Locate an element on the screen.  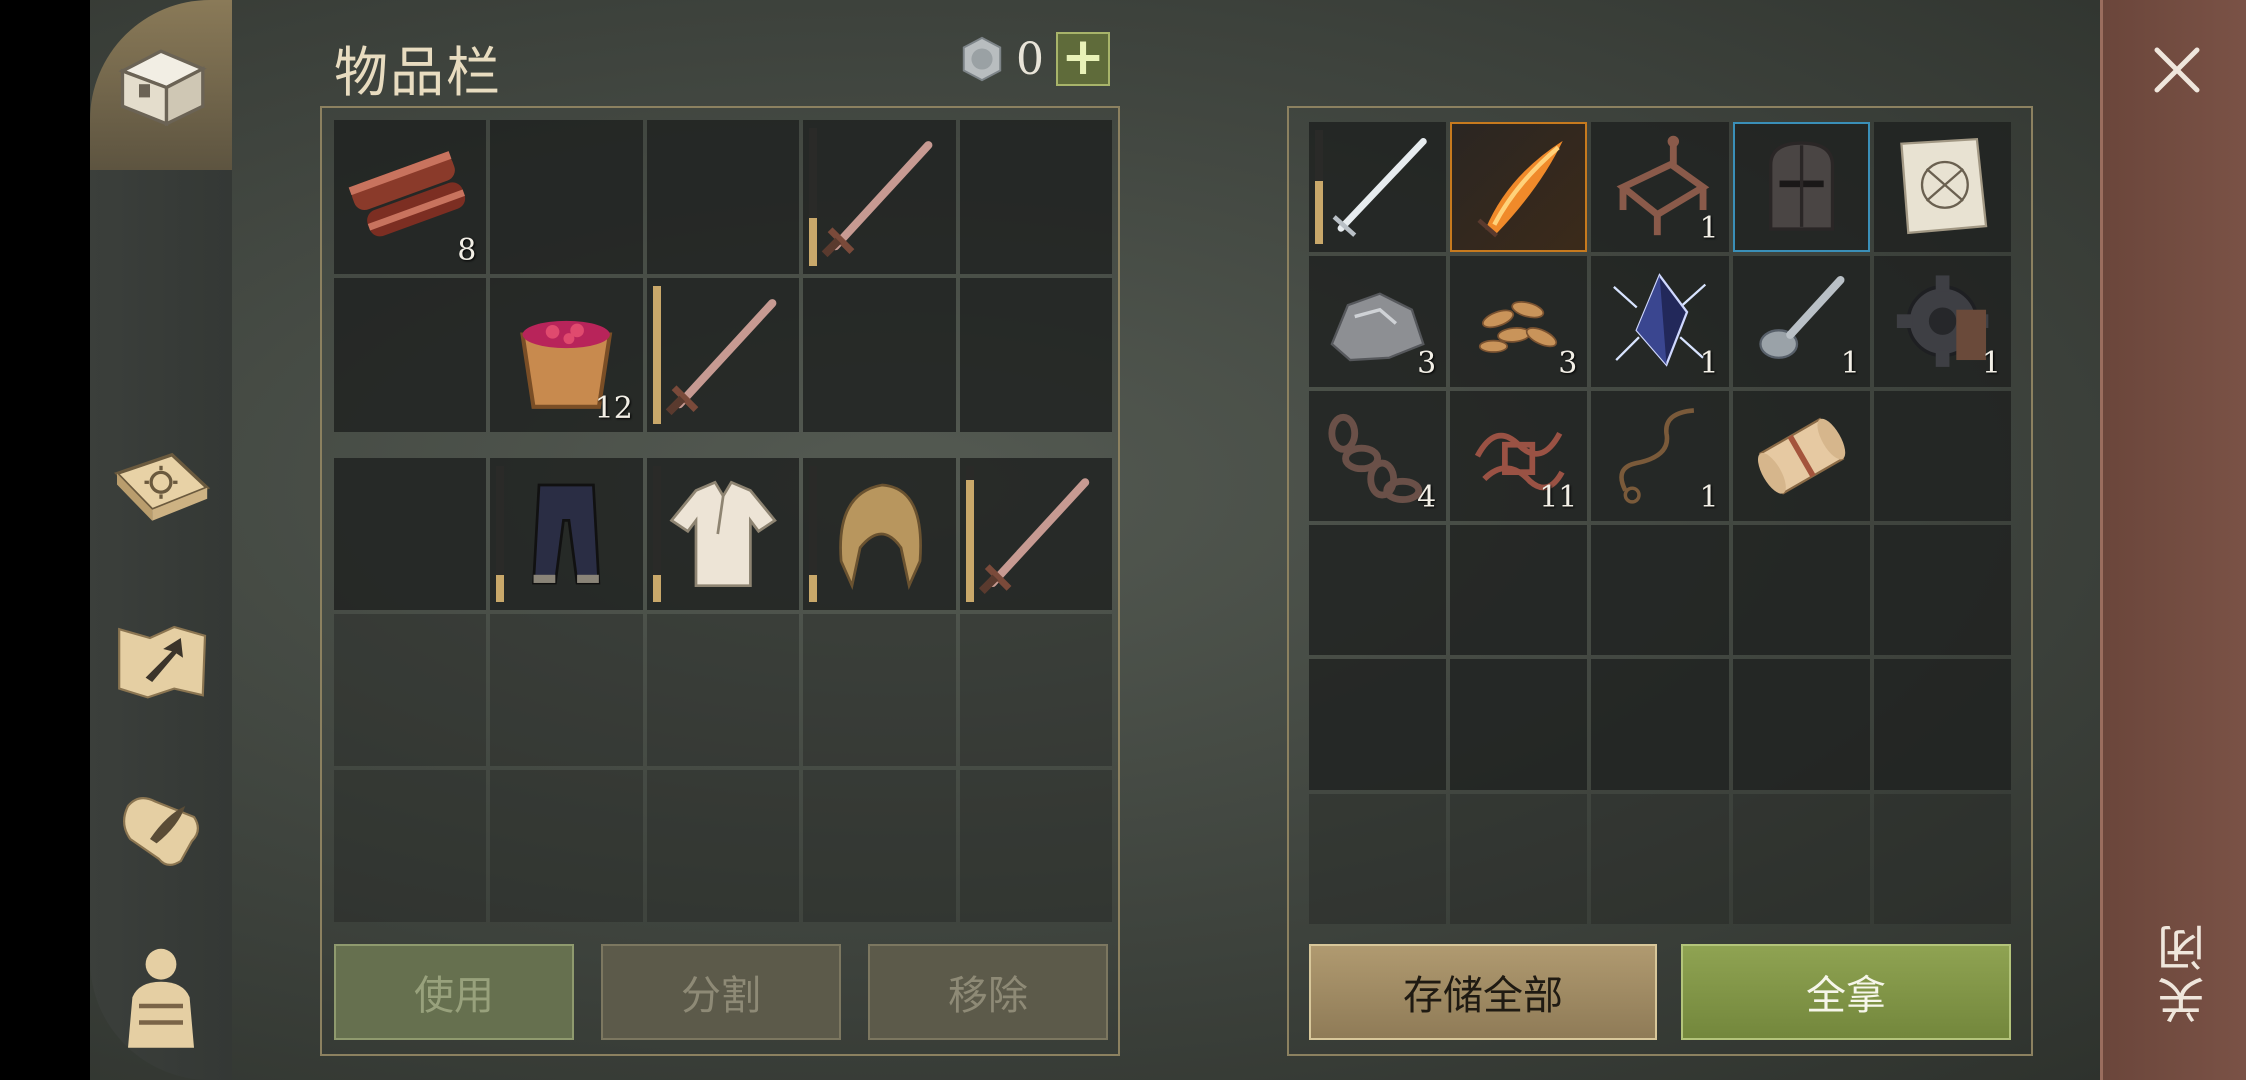
close-icon is located at coordinates (2177, 70).